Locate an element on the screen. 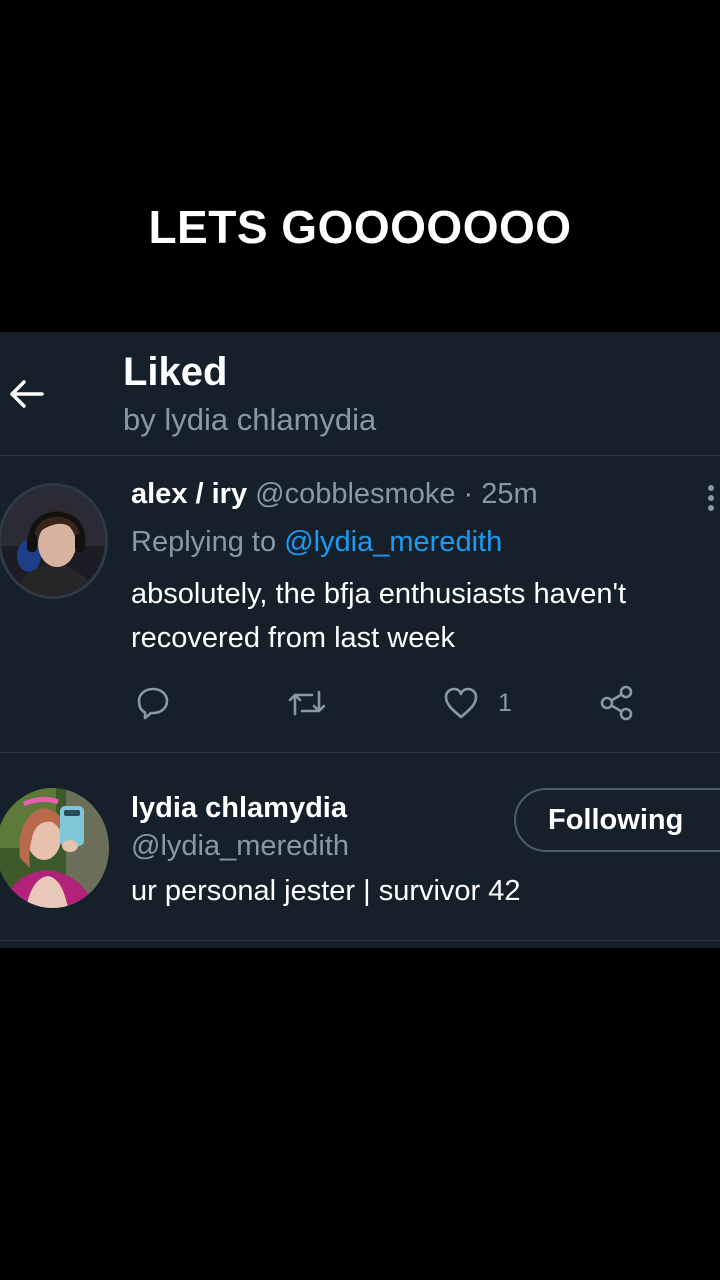  retweet-icon is located at coordinates (307, 703).